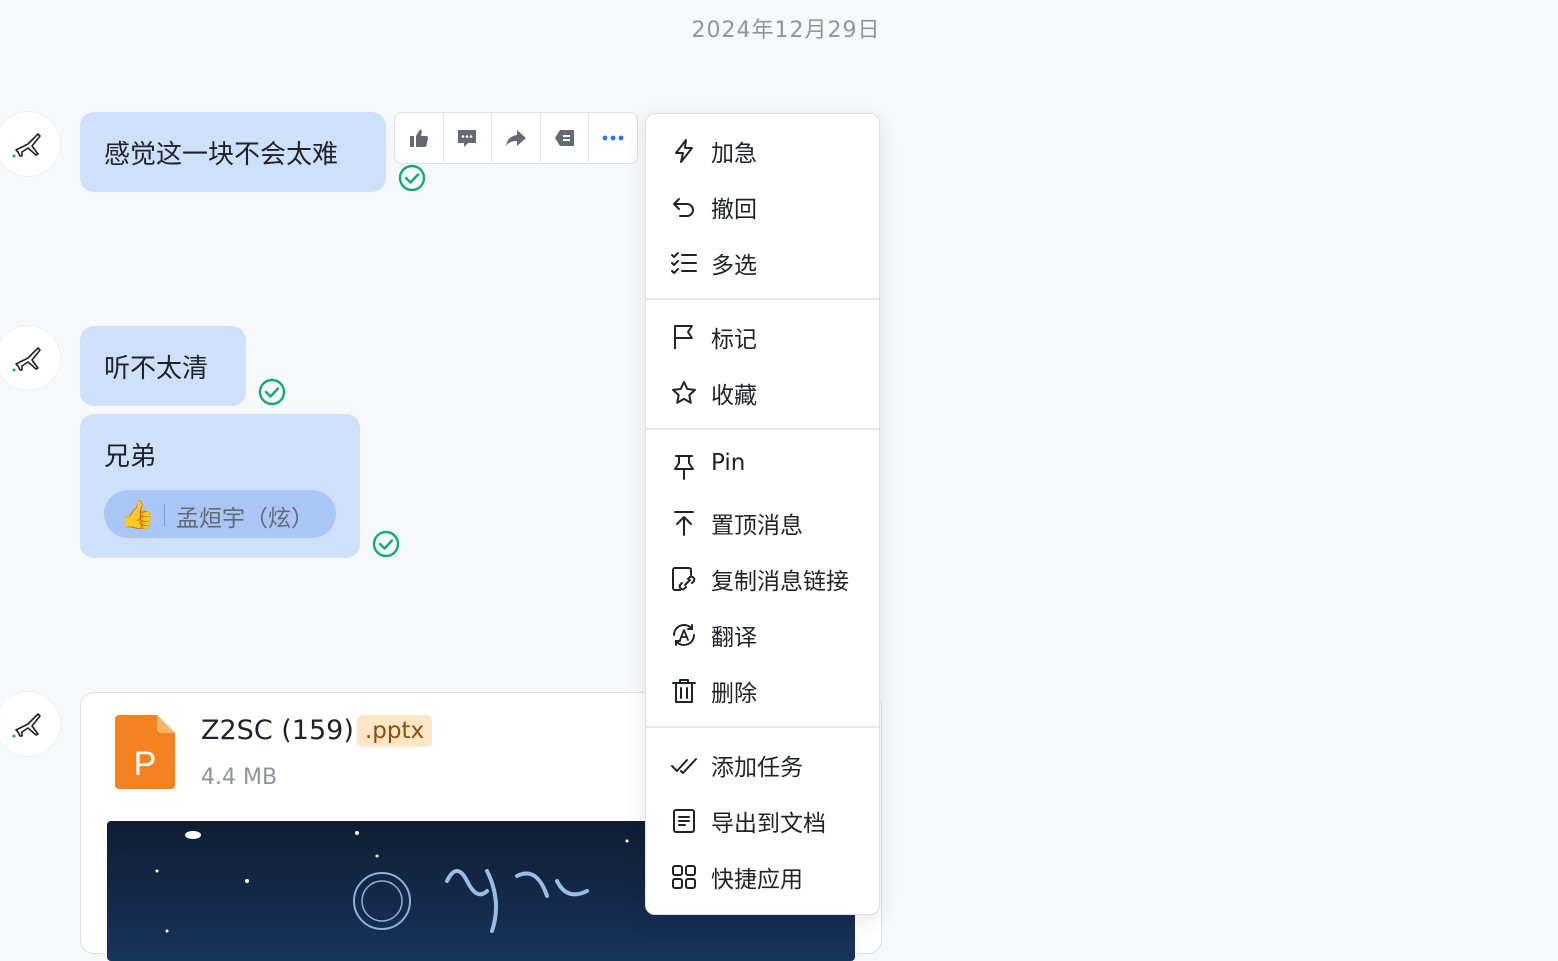  I want to click on message-bubble: 听不太清, so click(163, 366).